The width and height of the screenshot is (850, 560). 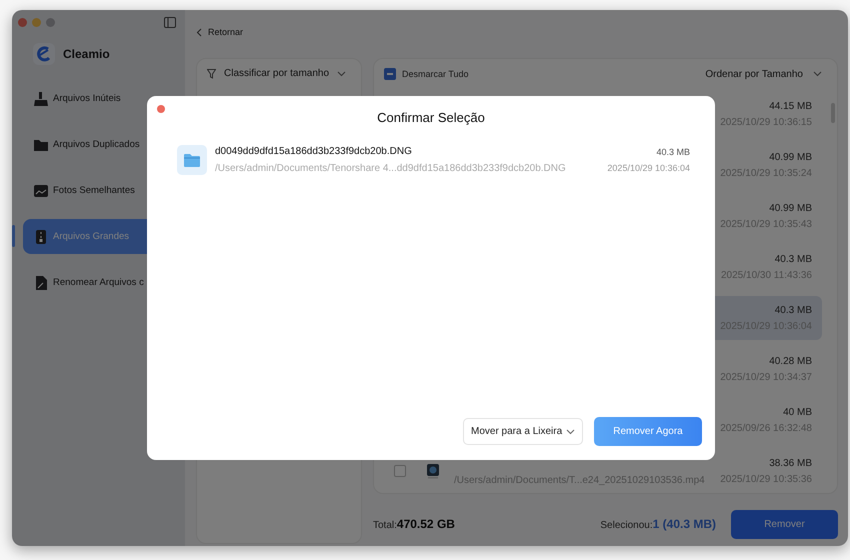 I want to click on back-link: Retornar, so click(x=517, y=32).